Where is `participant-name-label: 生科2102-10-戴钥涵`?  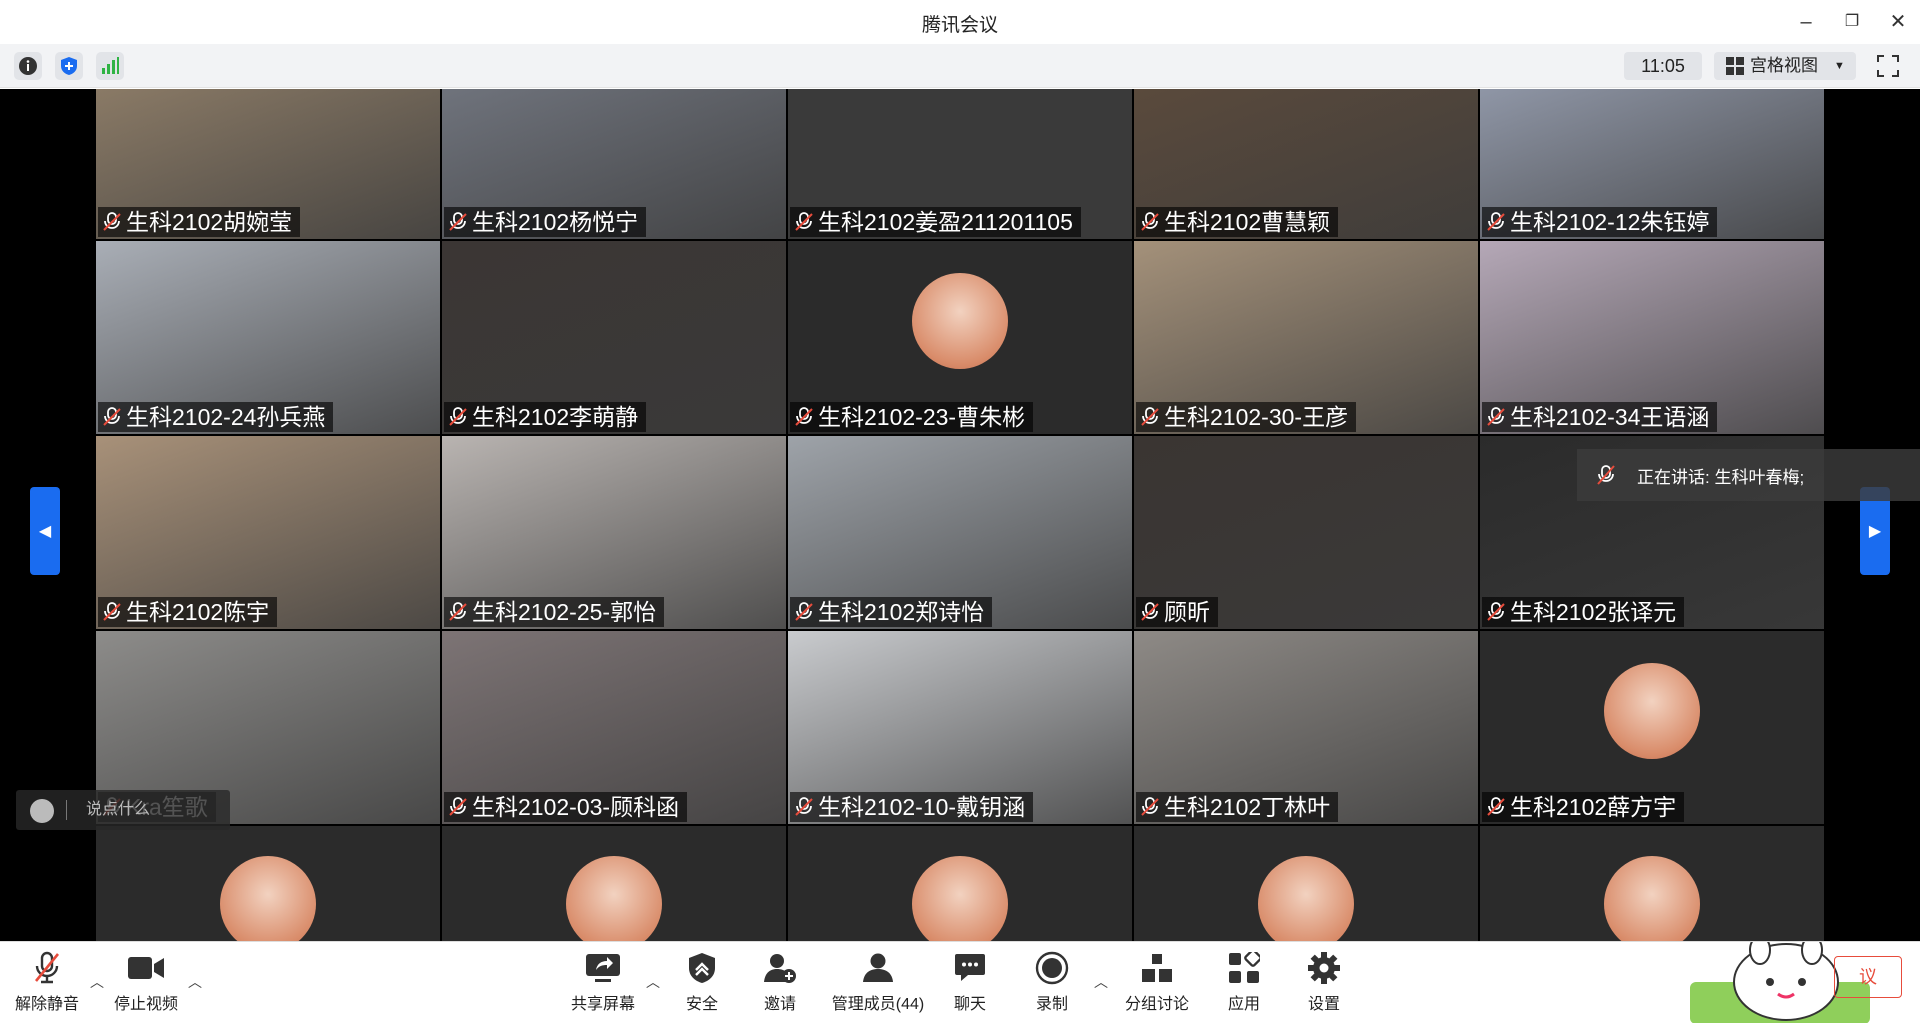 participant-name-label: 生科2102-10-戴钥涵 is located at coordinates (912, 807).